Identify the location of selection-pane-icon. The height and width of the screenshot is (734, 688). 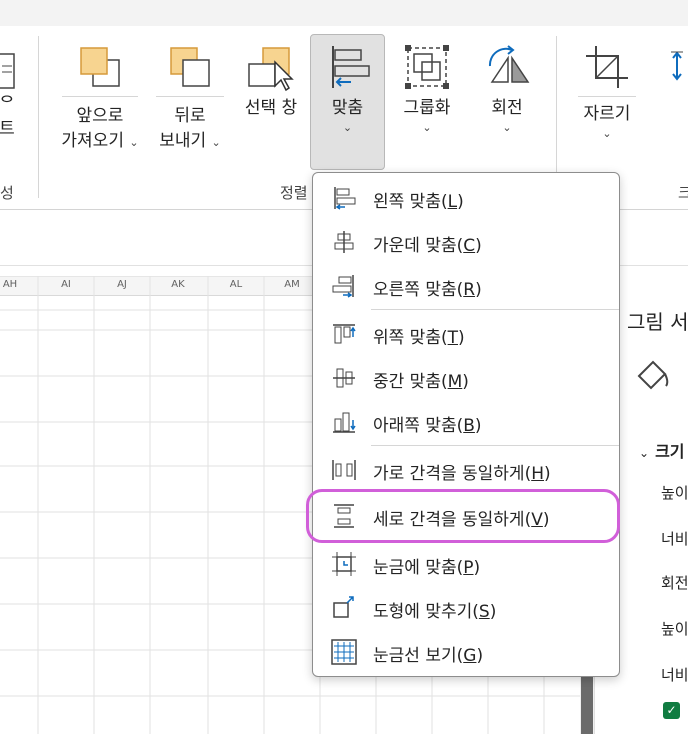
(271, 69).